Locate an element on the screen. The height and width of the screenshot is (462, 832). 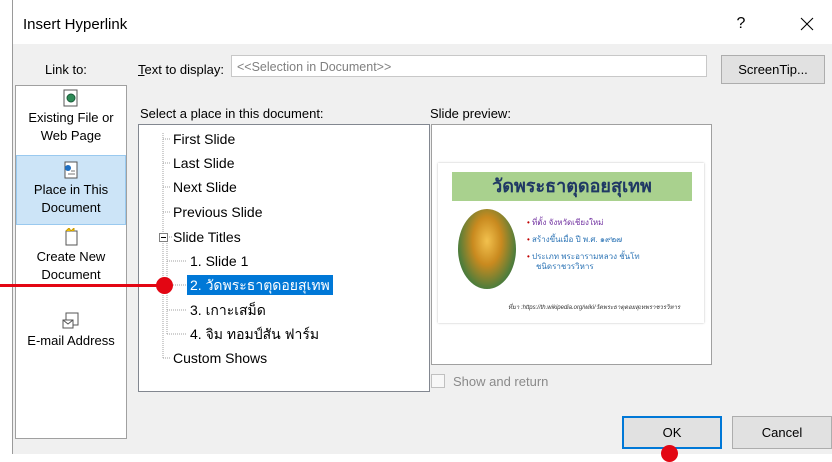
globe-page-icon is located at coordinates (70, 98).